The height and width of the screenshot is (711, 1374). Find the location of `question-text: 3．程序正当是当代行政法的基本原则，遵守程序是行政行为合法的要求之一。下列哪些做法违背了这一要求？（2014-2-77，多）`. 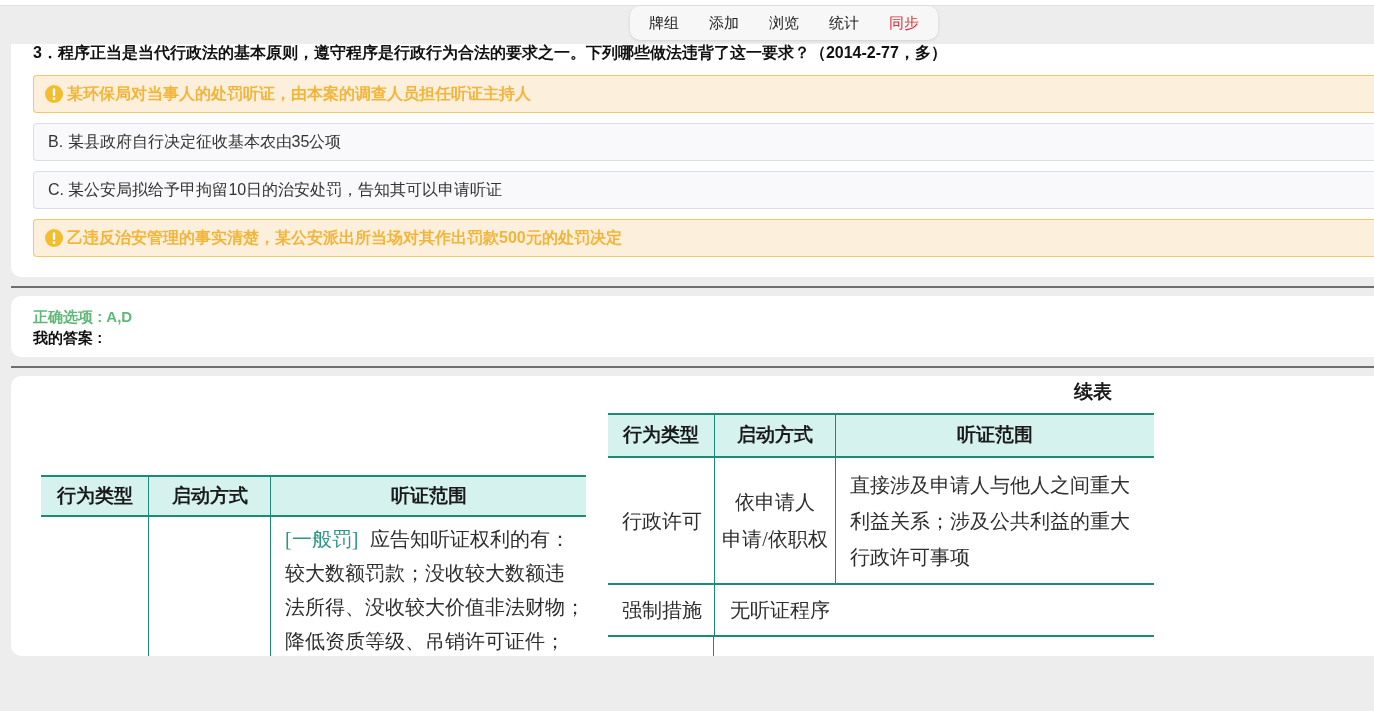

question-text: 3．程序正当是当代行政法的基本原则，遵守程序是行政行为合法的要求之一。下列哪些做法违背了这一要求？（2014-2-77，多） is located at coordinates (490, 52).